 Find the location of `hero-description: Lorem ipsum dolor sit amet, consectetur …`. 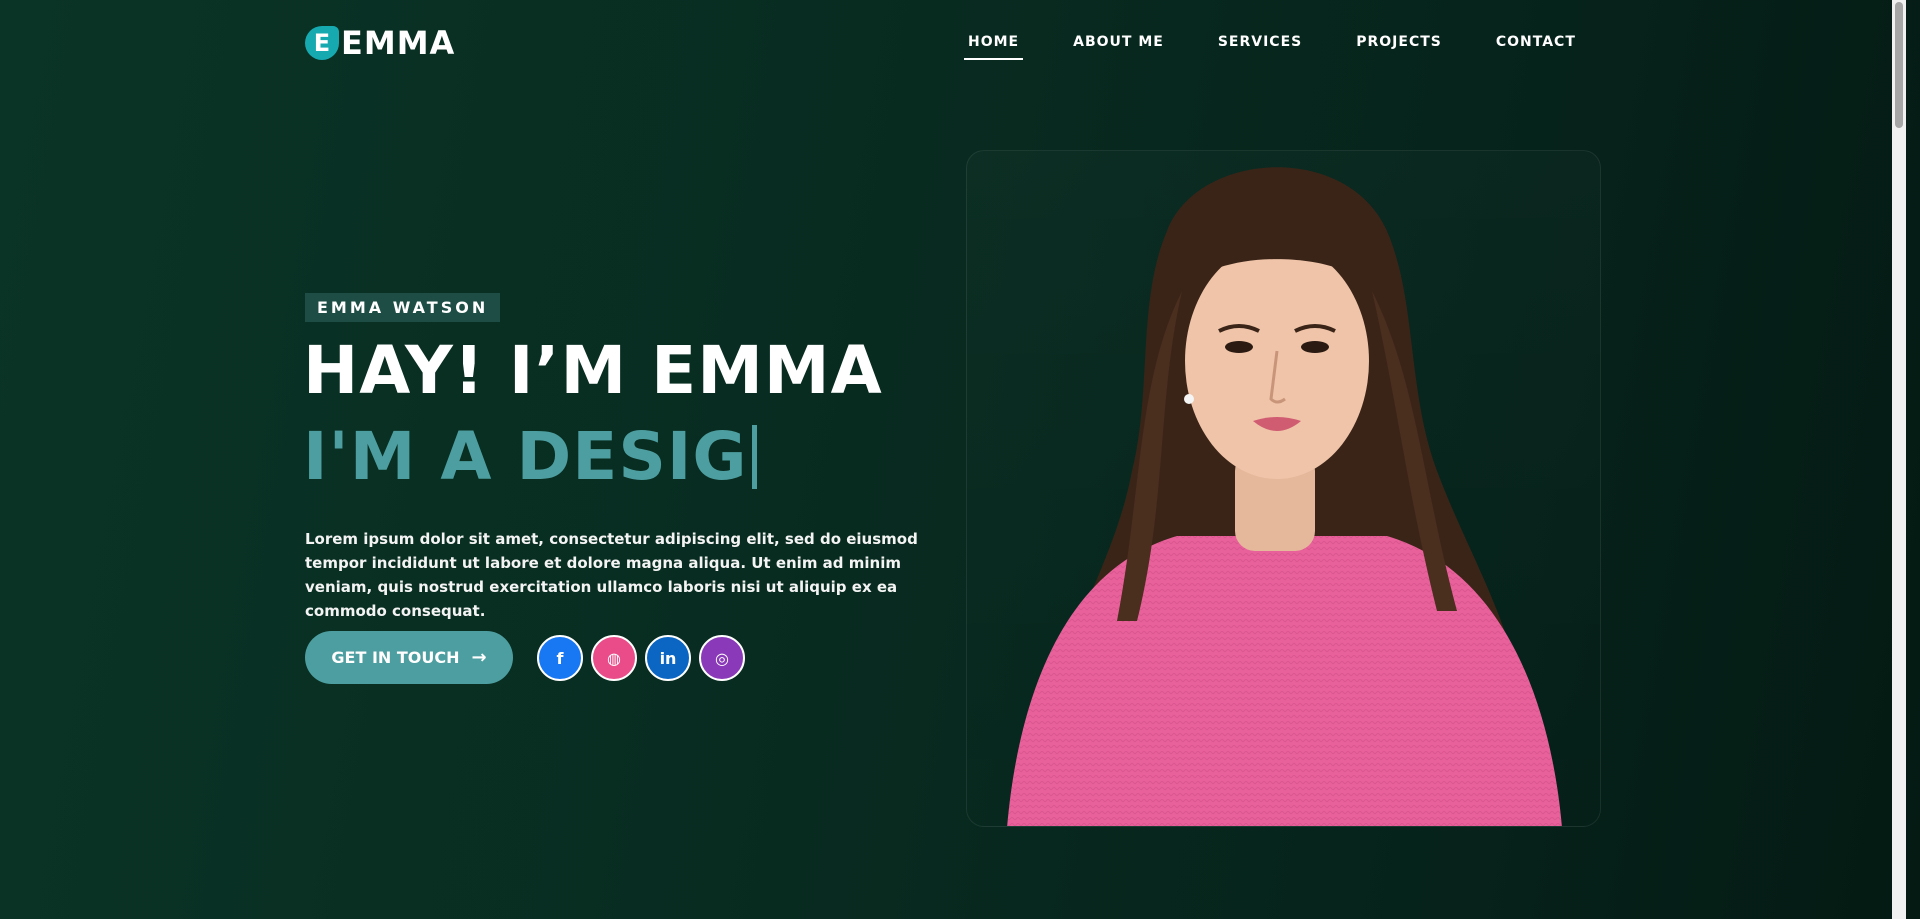

hero-description: Lorem ipsum dolor sit amet, consectetur … is located at coordinates (611, 575).